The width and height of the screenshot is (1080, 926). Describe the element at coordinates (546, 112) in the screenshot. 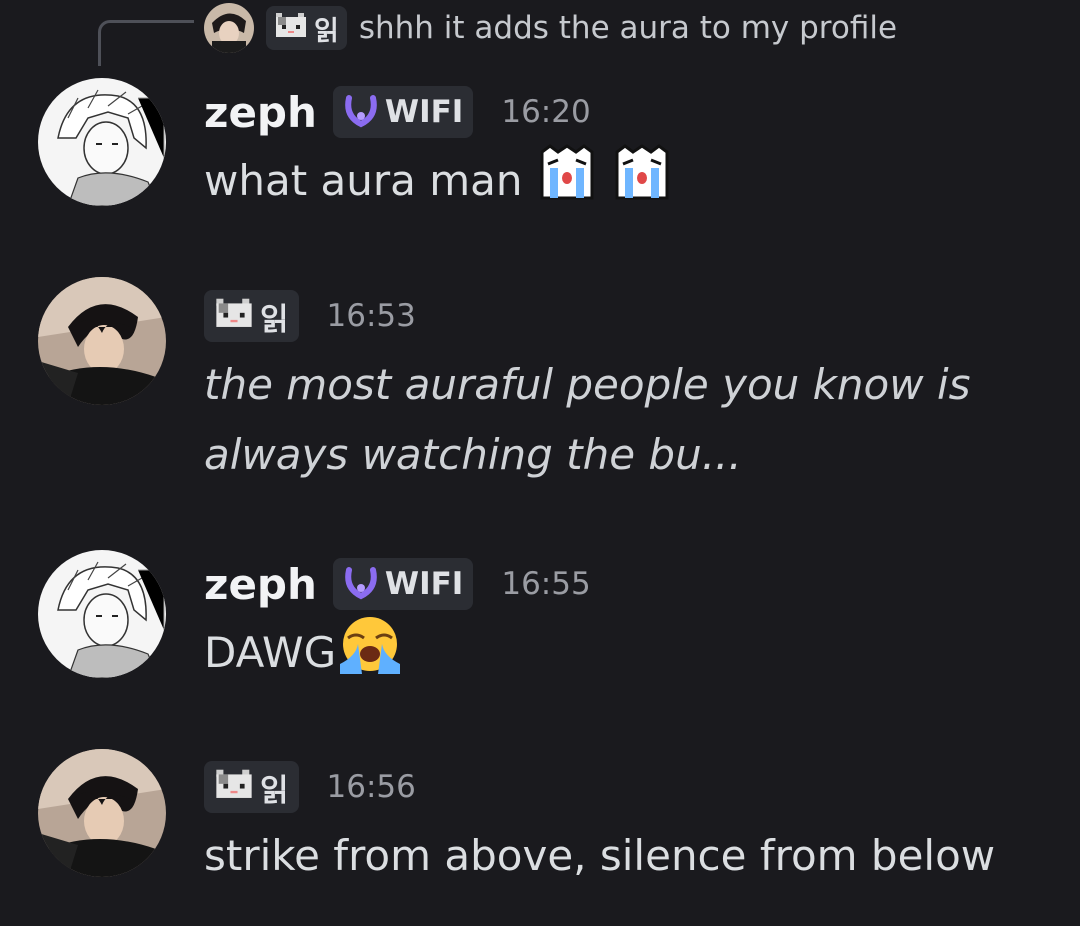

I see `timestamp: 16:20` at that location.